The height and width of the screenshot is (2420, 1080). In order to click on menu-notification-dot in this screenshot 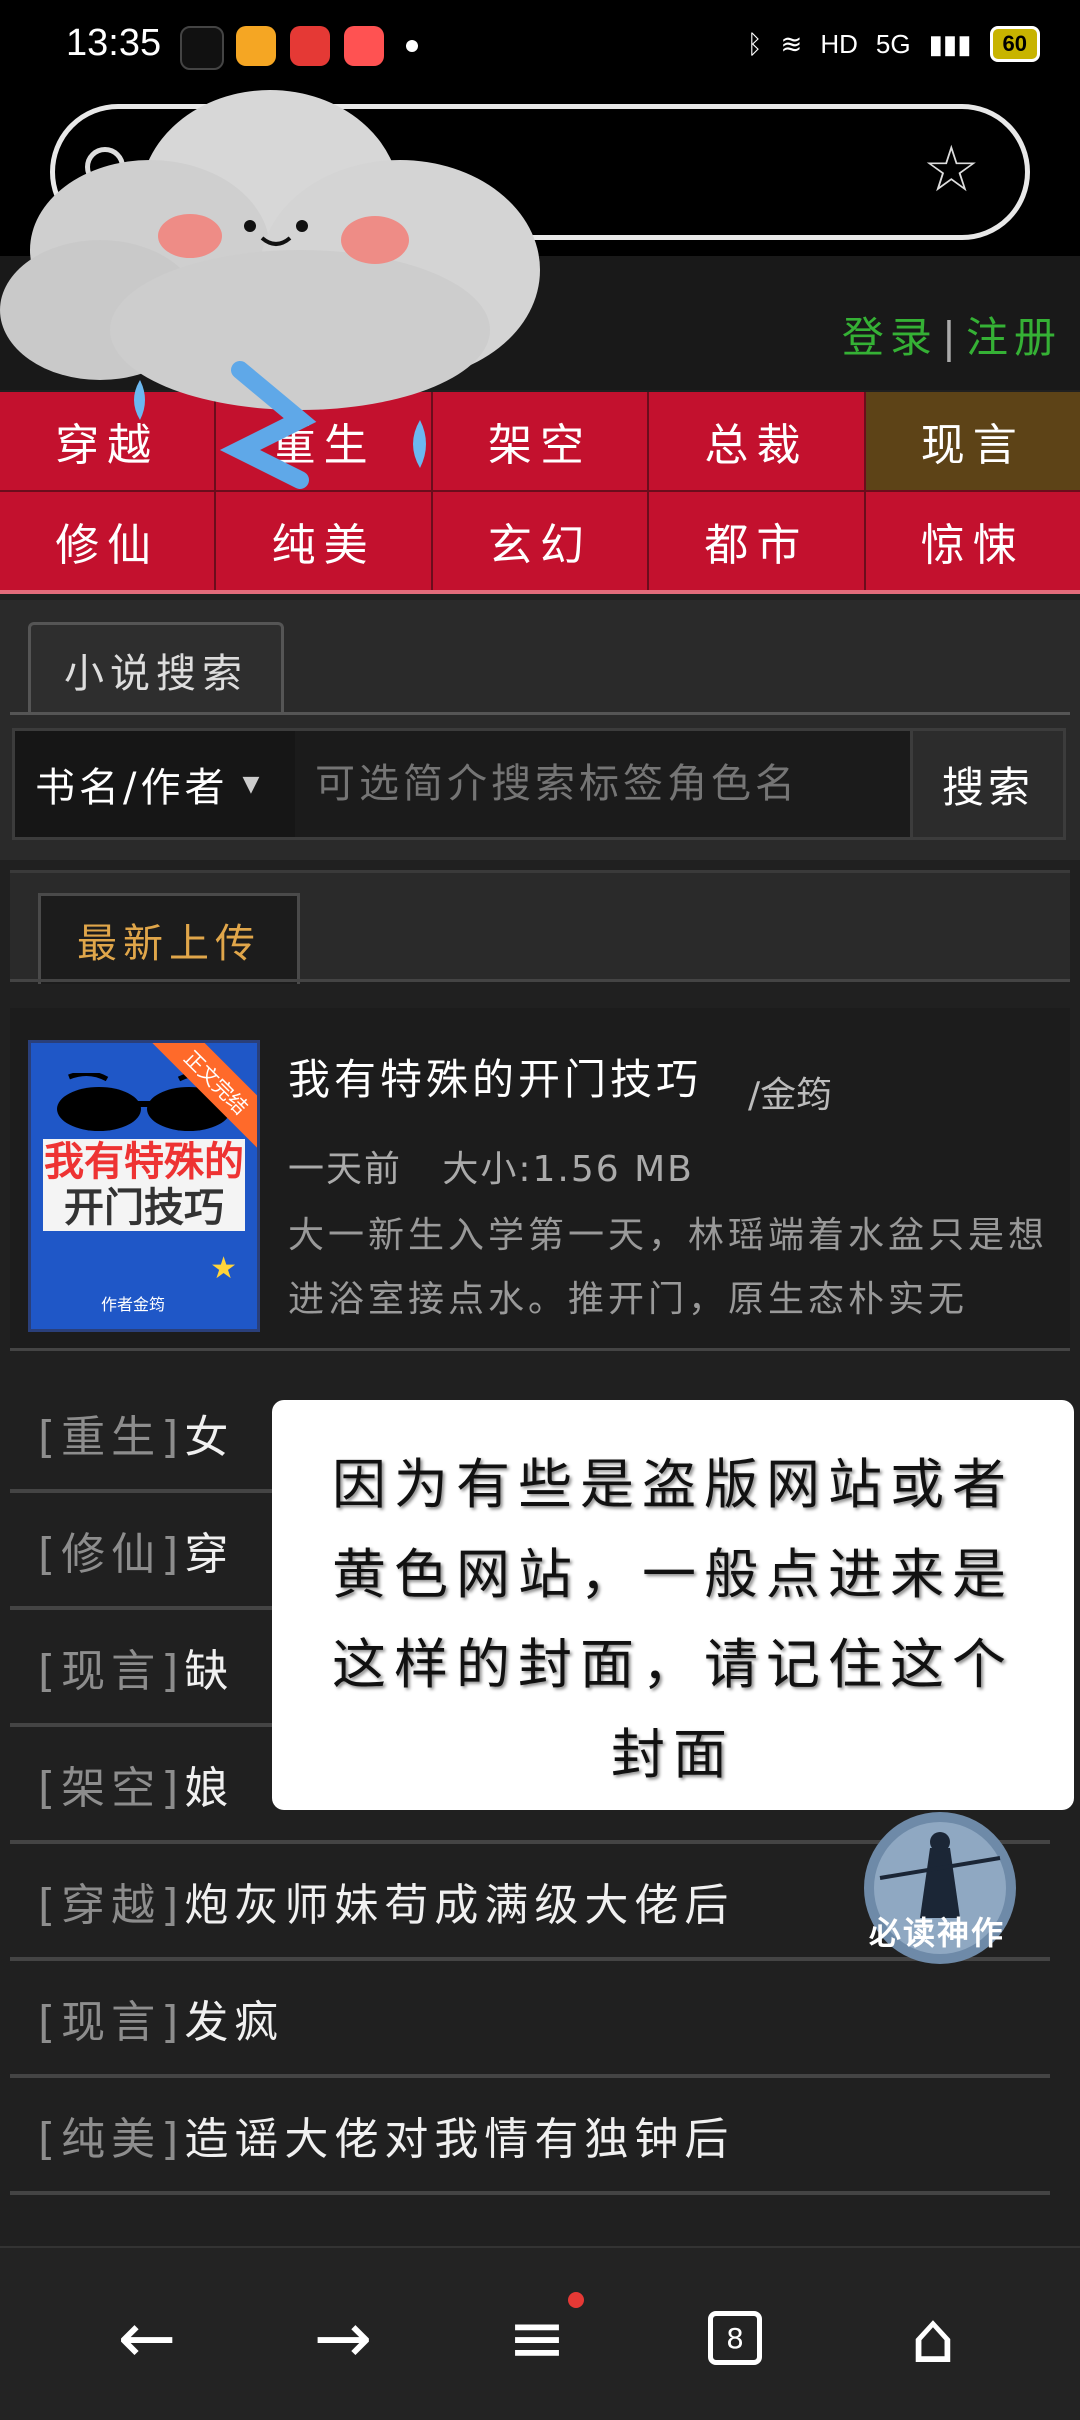, I will do `click(576, 2300)`.